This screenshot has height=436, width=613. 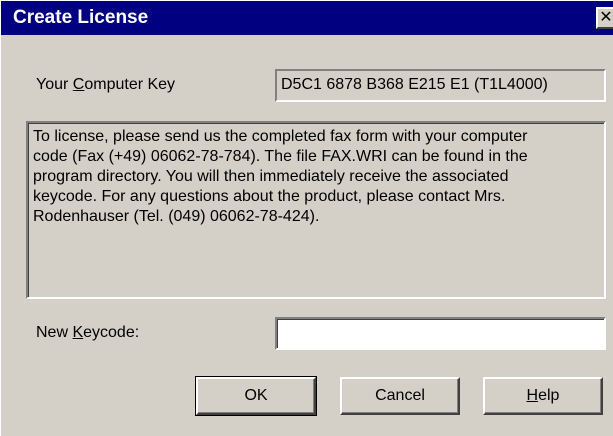 What do you see at coordinates (440, 85) in the screenshot?
I see `computer-key-field: D5C1 6878 B368 E215 E1 (T1L4000)` at bounding box center [440, 85].